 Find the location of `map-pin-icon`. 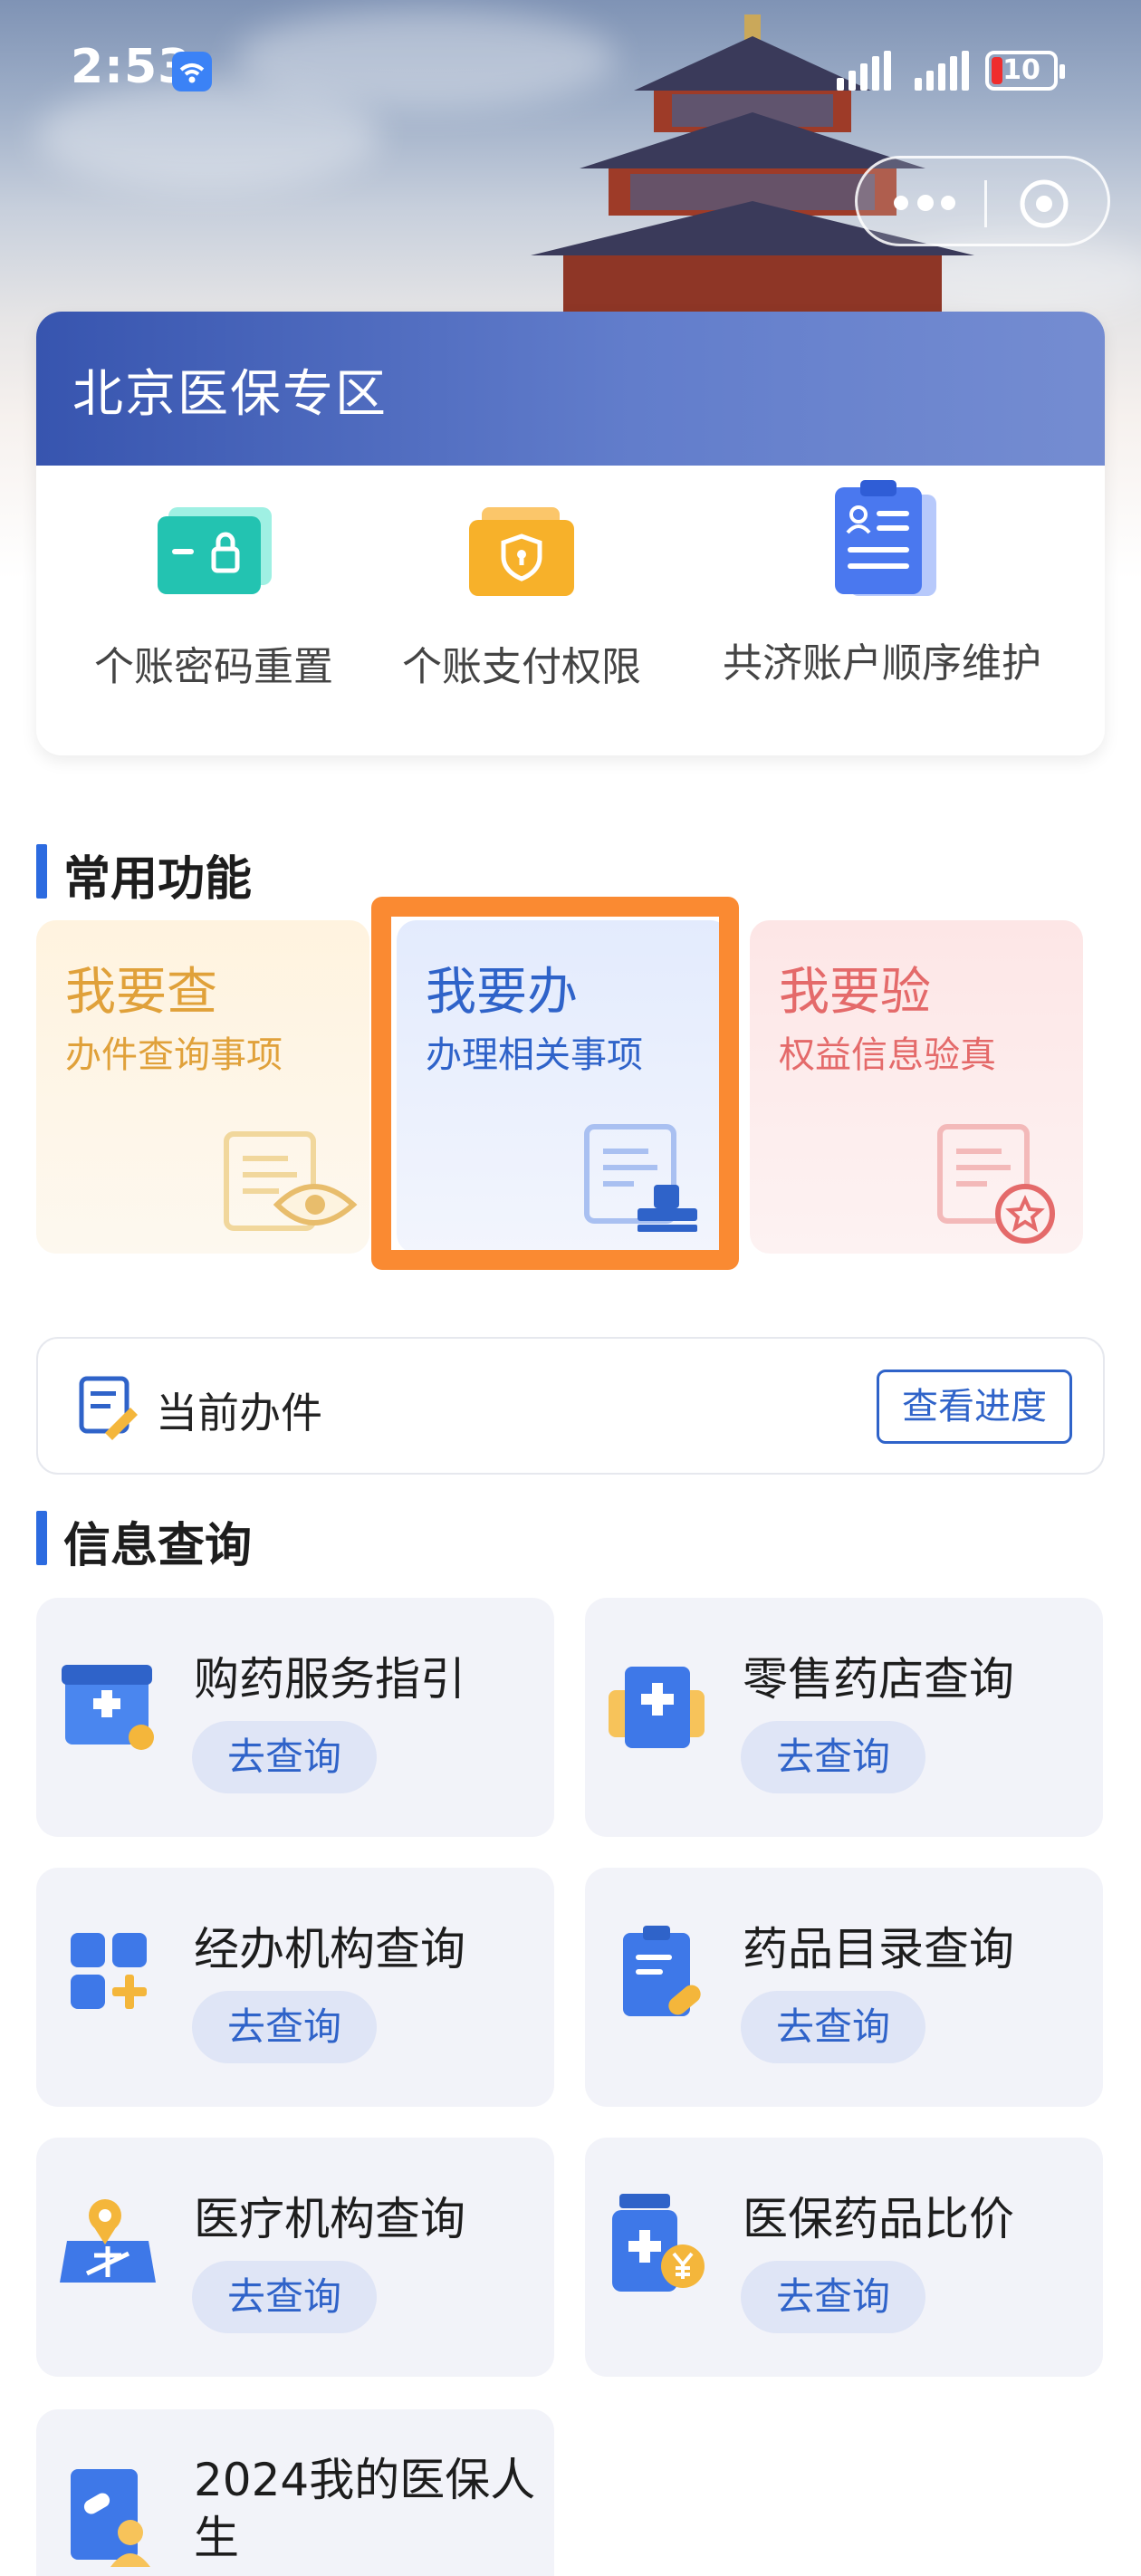

map-pin-icon is located at coordinates (108, 2241).